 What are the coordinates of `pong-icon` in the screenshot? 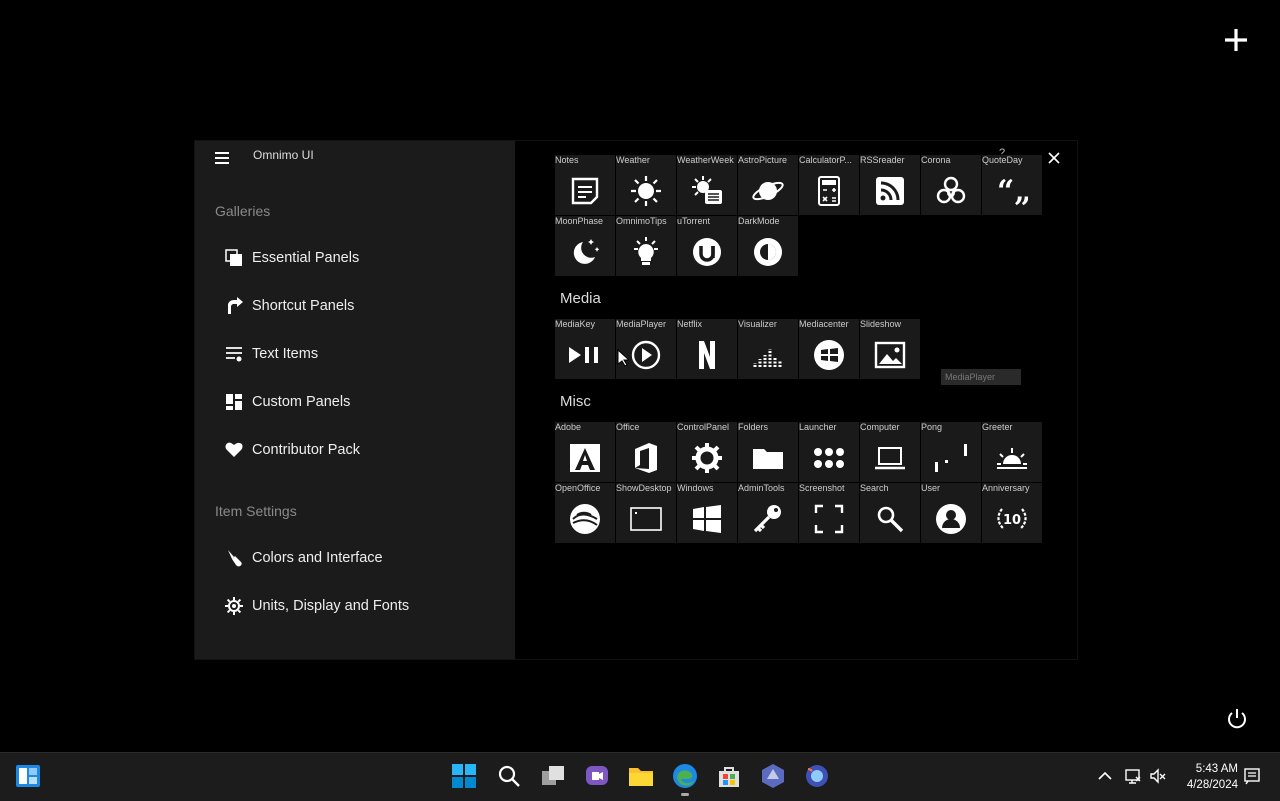 It's located at (951, 458).